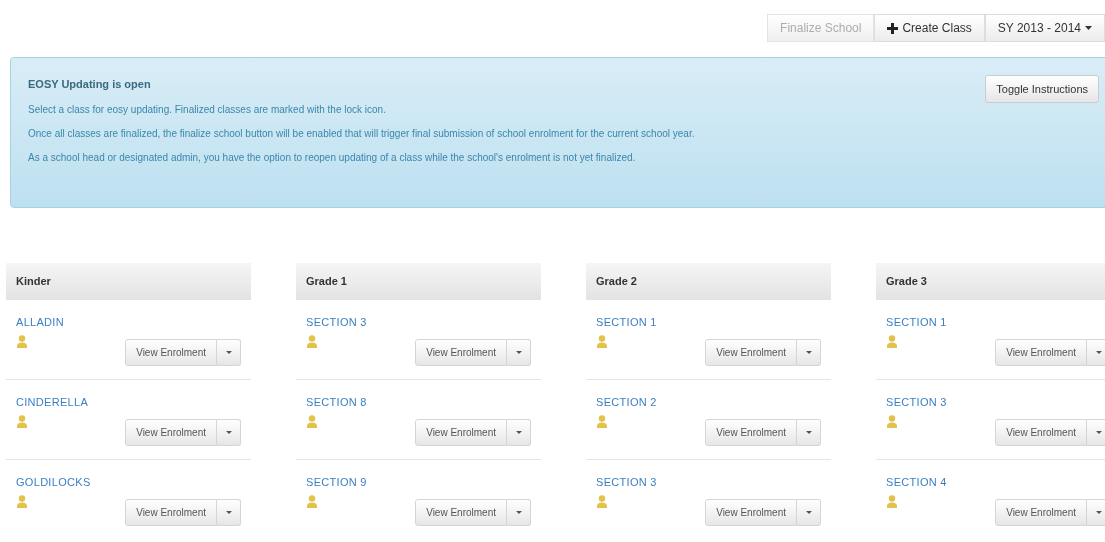 This screenshot has width=1105, height=542. I want to click on create-class-button: Create Class, so click(929, 28).